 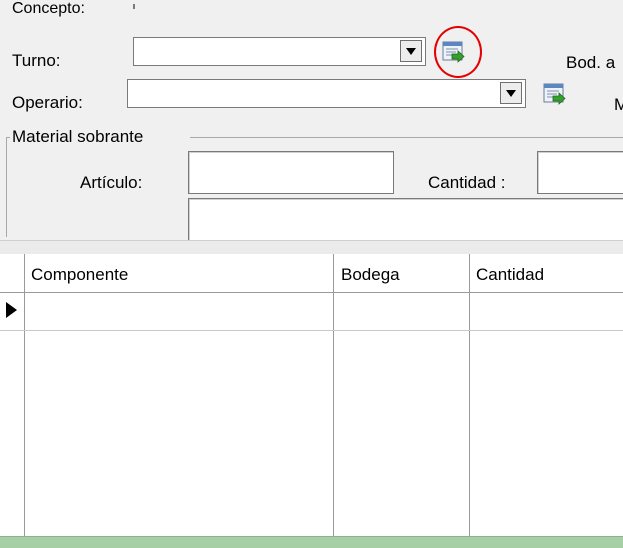 What do you see at coordinates (373, 4) in the screenshot?
I see `concepto-field` at bounding box center [373, 4].